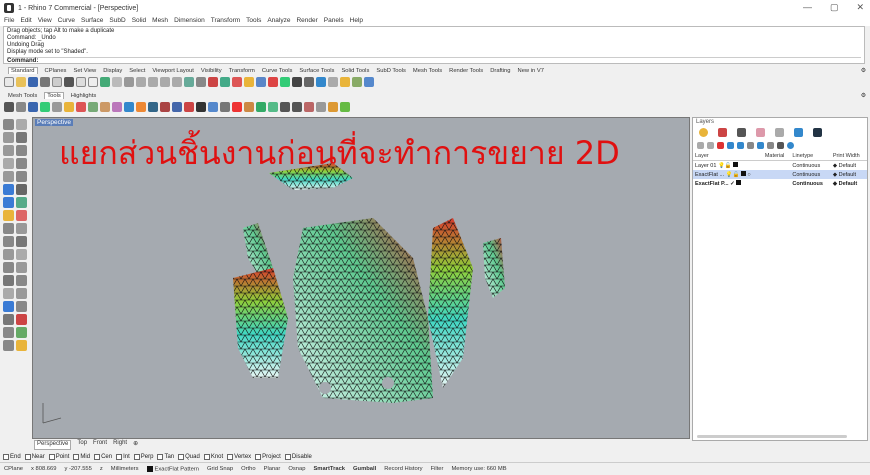 Image resolution: width=870 pixels, height=475 pixels. I want to click on text-icon, so click(285, 107).